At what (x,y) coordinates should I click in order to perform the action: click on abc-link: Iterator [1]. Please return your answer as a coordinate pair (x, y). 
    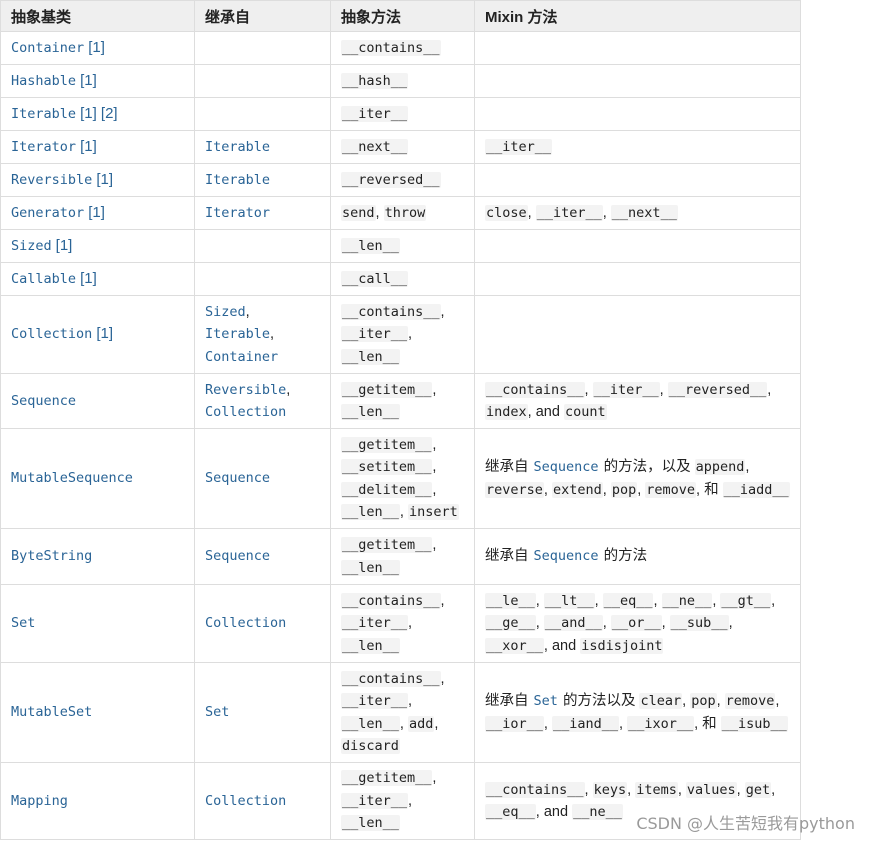
    Looking at the image, I should click on (54, 146).